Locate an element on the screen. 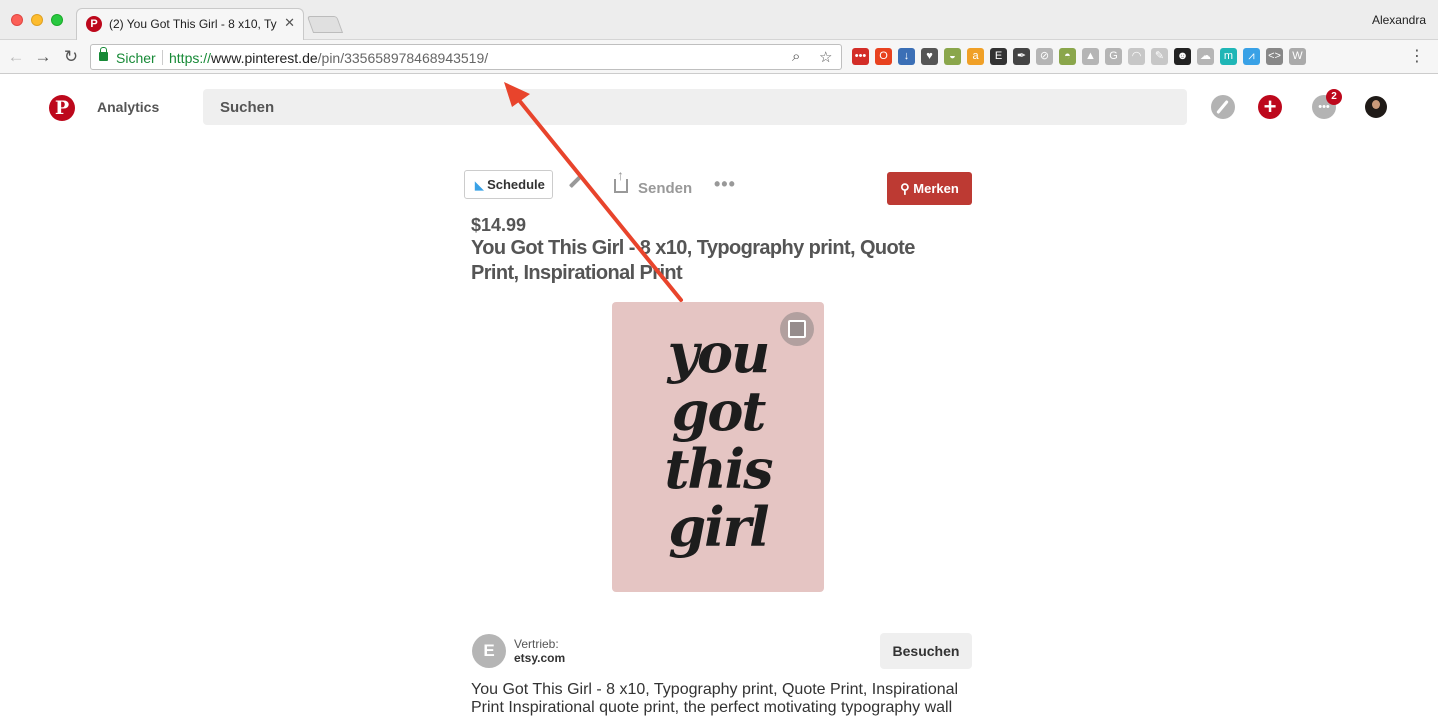  wtext-icon: W is located at coordinates (1297, 56).